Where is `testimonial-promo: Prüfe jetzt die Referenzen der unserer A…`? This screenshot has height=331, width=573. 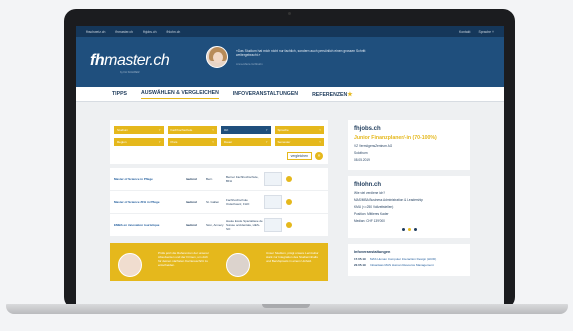
testimonial-promo: Prüfe jetzt die Referenzen der unserer A… is located at coordinates (219, 262).